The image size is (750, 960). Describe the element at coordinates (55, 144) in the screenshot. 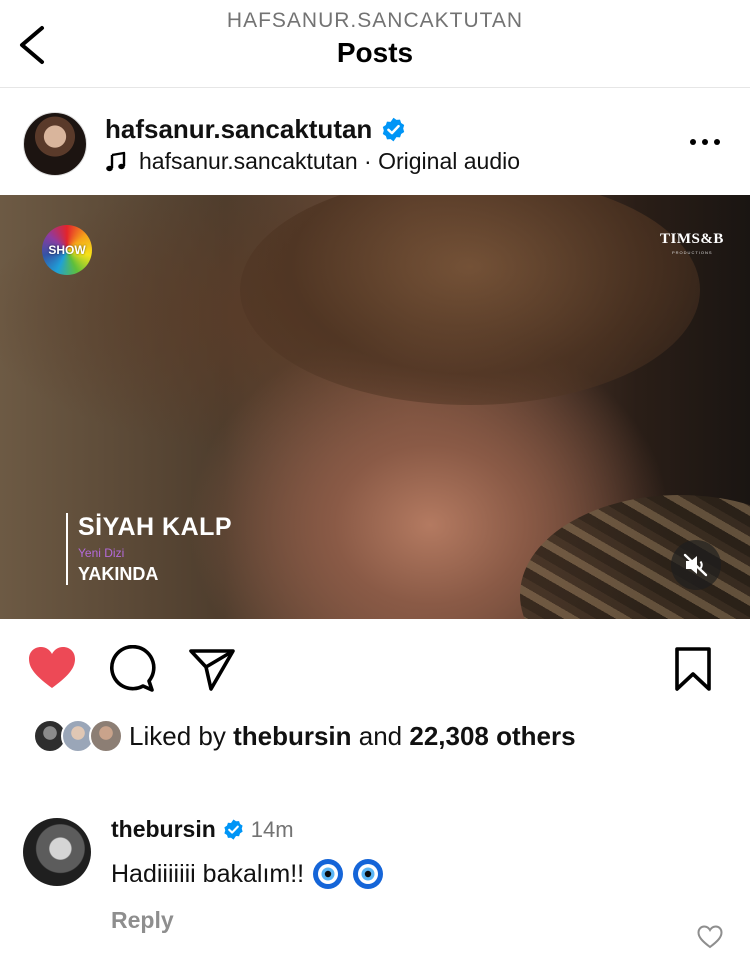

I see `author-avatar` at that location.